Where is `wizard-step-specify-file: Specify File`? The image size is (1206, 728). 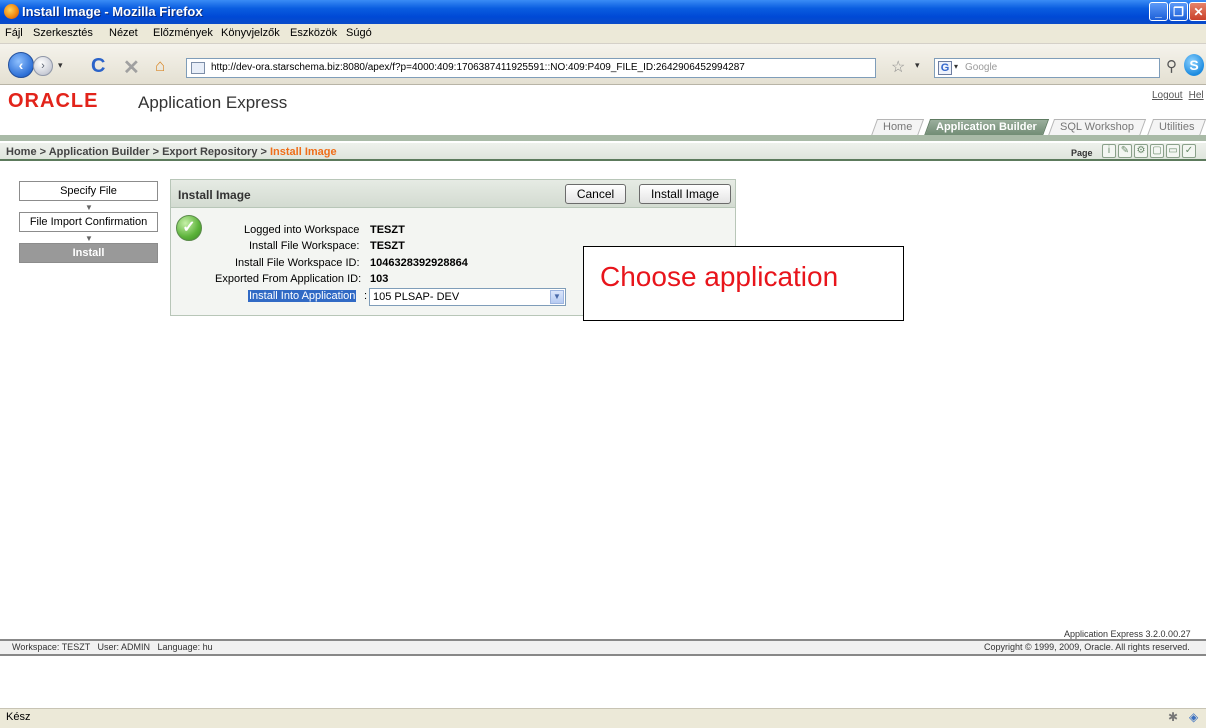
wizard-step-specify-file: Specify File is located at coordinates (88, 191).